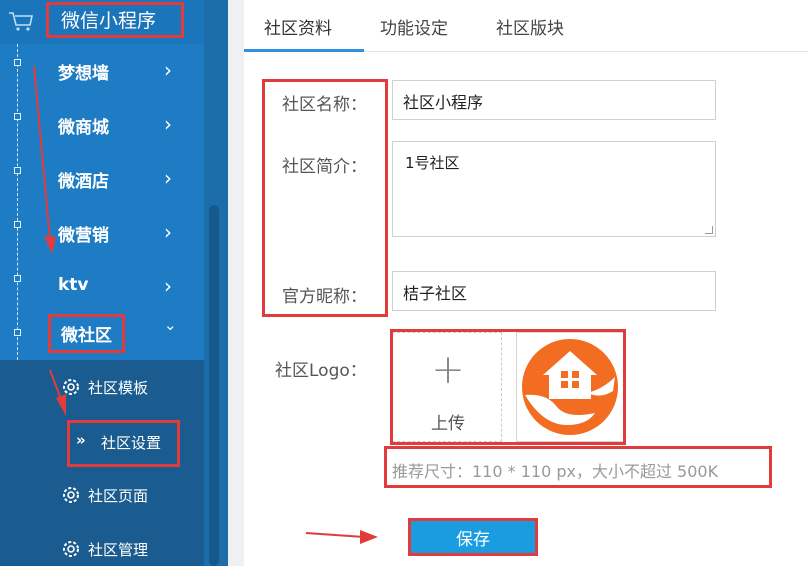 This screenshot has width=808, height=566. What do you see at coordinates (214, 385) in the screenshot?
I see `sidebar-scrollbar-thumb` at bounding box center [214, 385].